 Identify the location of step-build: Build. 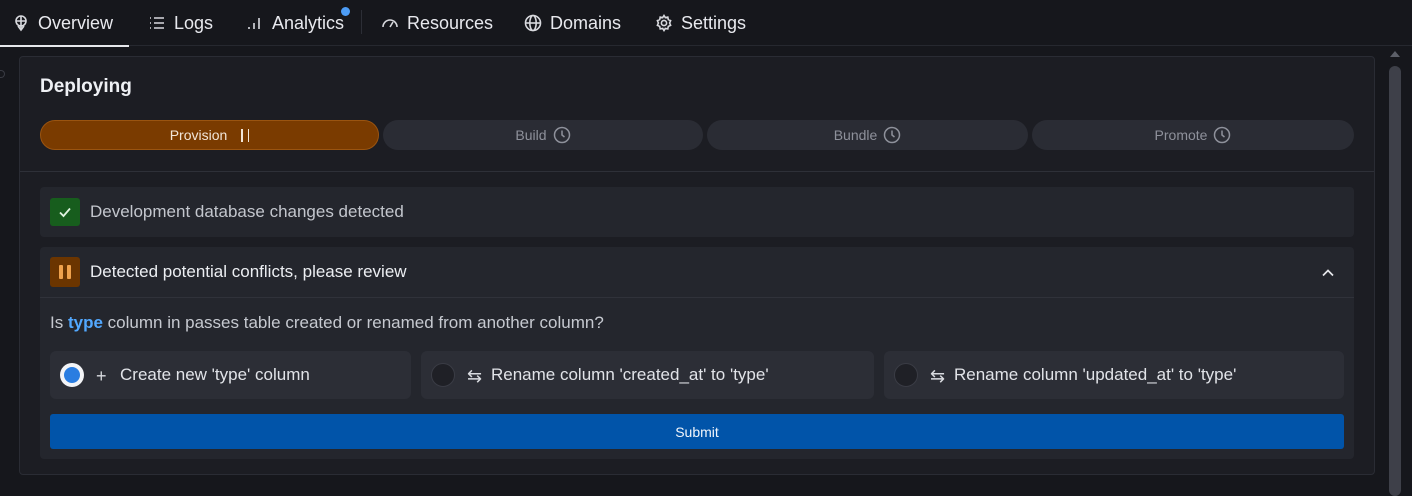
(543, 135).